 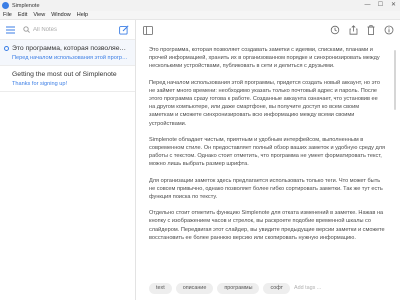 What do you see at coordinates (393, 5) in the screenshot?
I see `close-button: ✕` at bounding box center [393, 5].